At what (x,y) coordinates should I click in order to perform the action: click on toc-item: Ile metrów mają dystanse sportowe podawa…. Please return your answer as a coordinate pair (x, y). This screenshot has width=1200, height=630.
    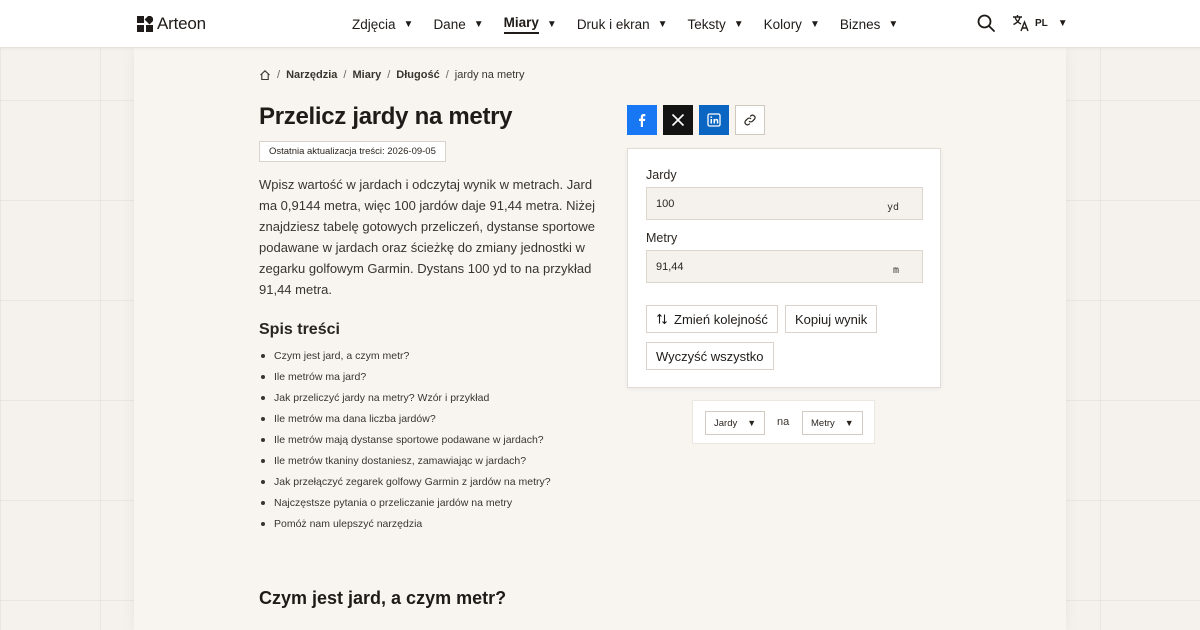
    Looking at the image, I should click on (439, 443).